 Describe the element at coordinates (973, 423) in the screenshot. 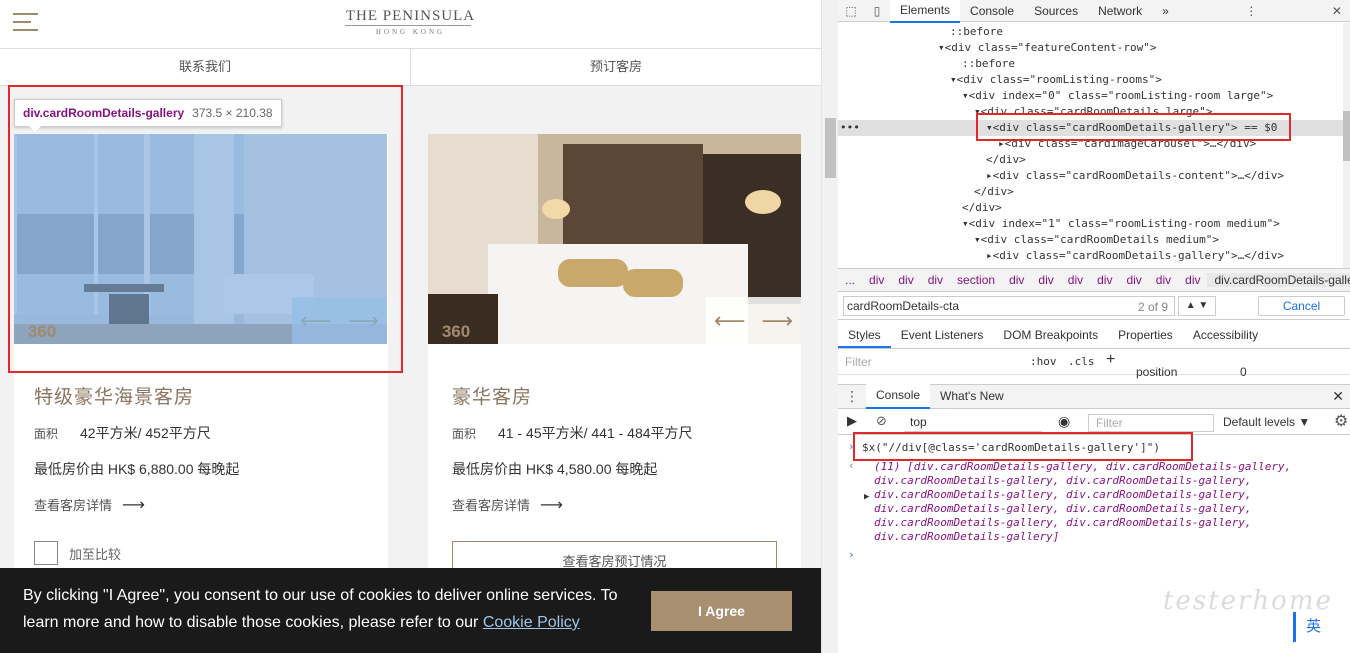

I see `context-select: top` at that location.